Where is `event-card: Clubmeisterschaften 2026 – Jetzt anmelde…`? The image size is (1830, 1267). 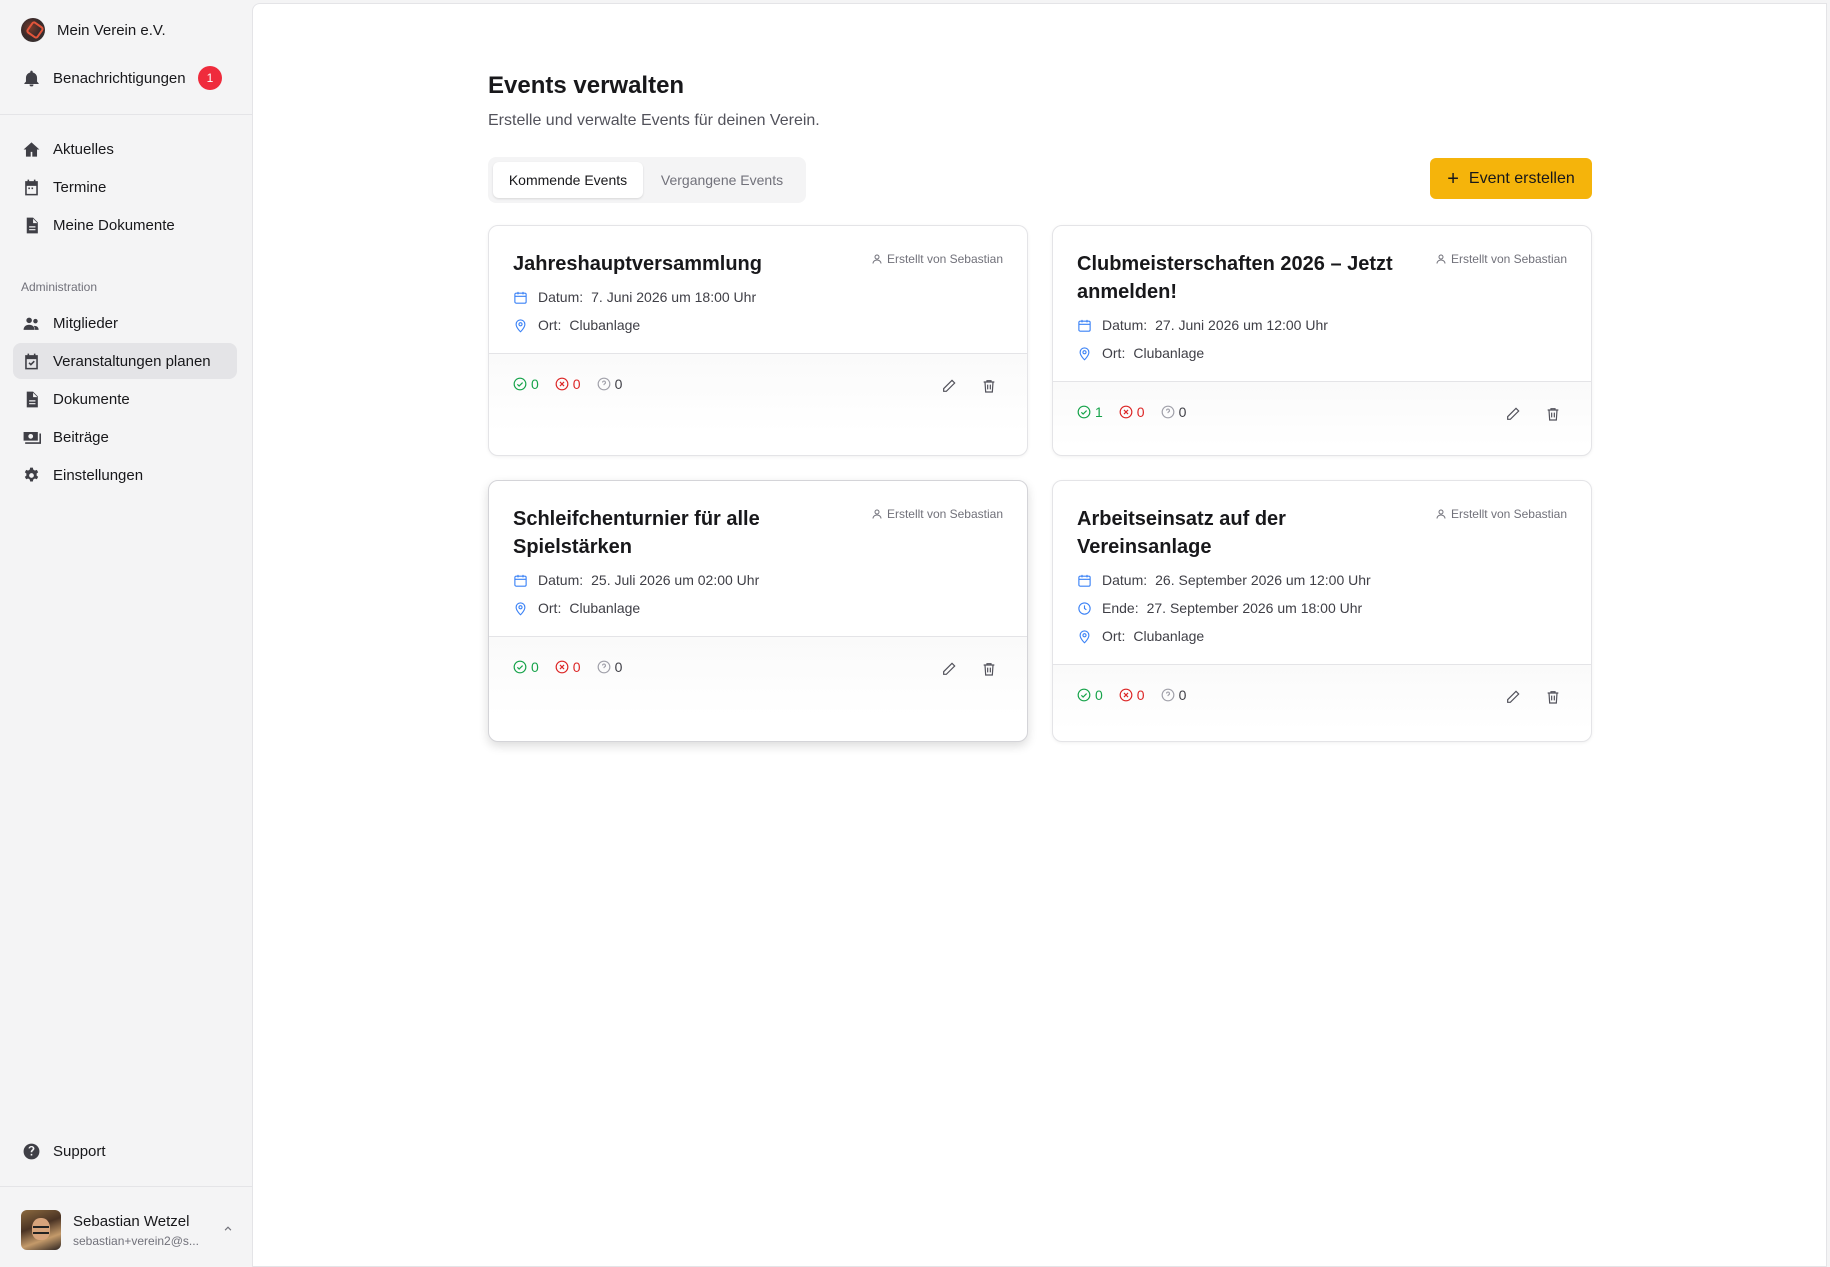
event-card: Clubmeisterschaften 2026 – Jetzt anmelde… is located at coordinates (1322, 340).